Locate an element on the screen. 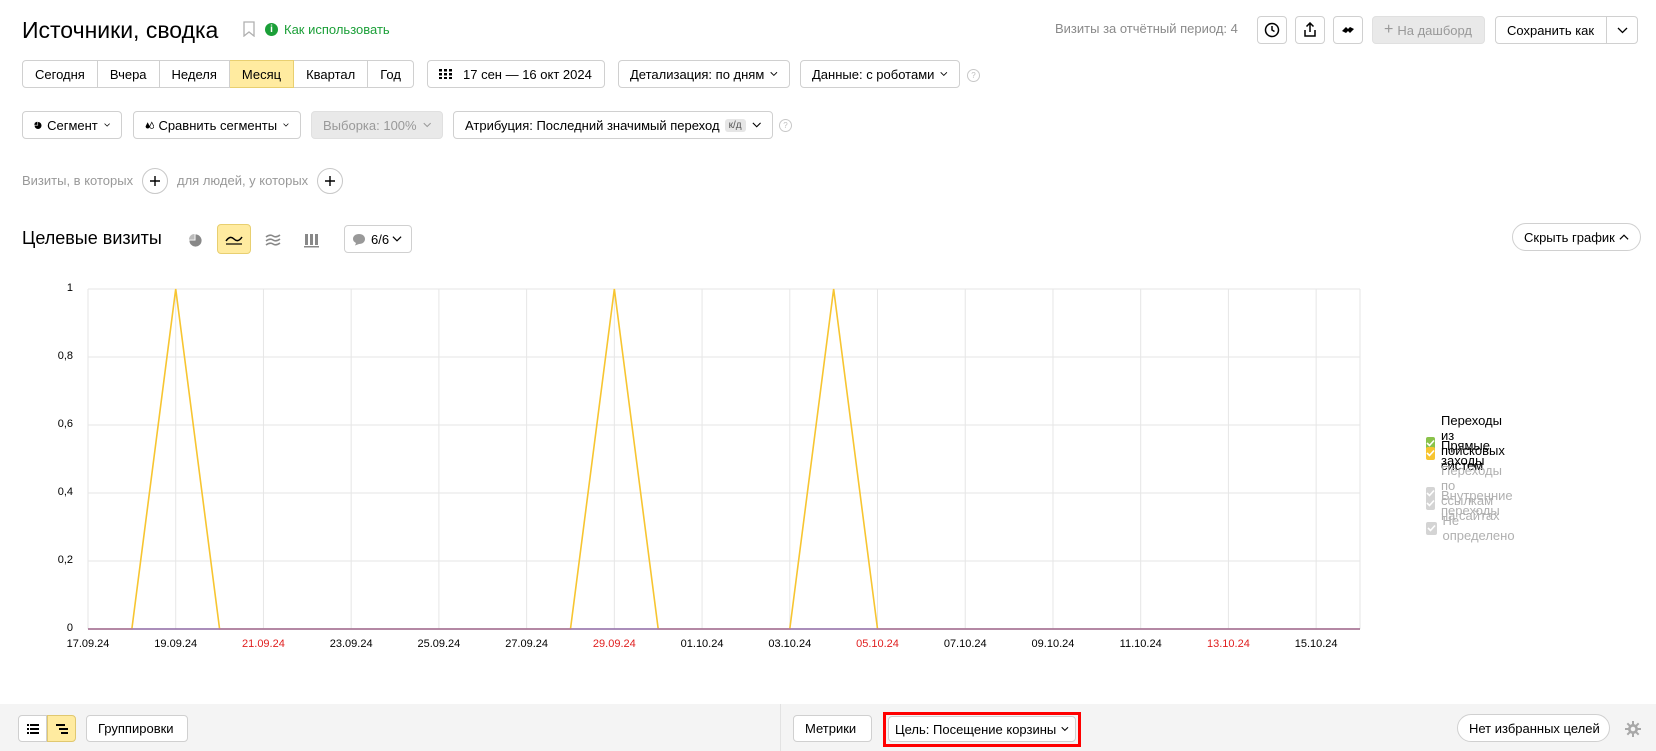  groupings-button: Группировки is located at coordinates (137, 728).